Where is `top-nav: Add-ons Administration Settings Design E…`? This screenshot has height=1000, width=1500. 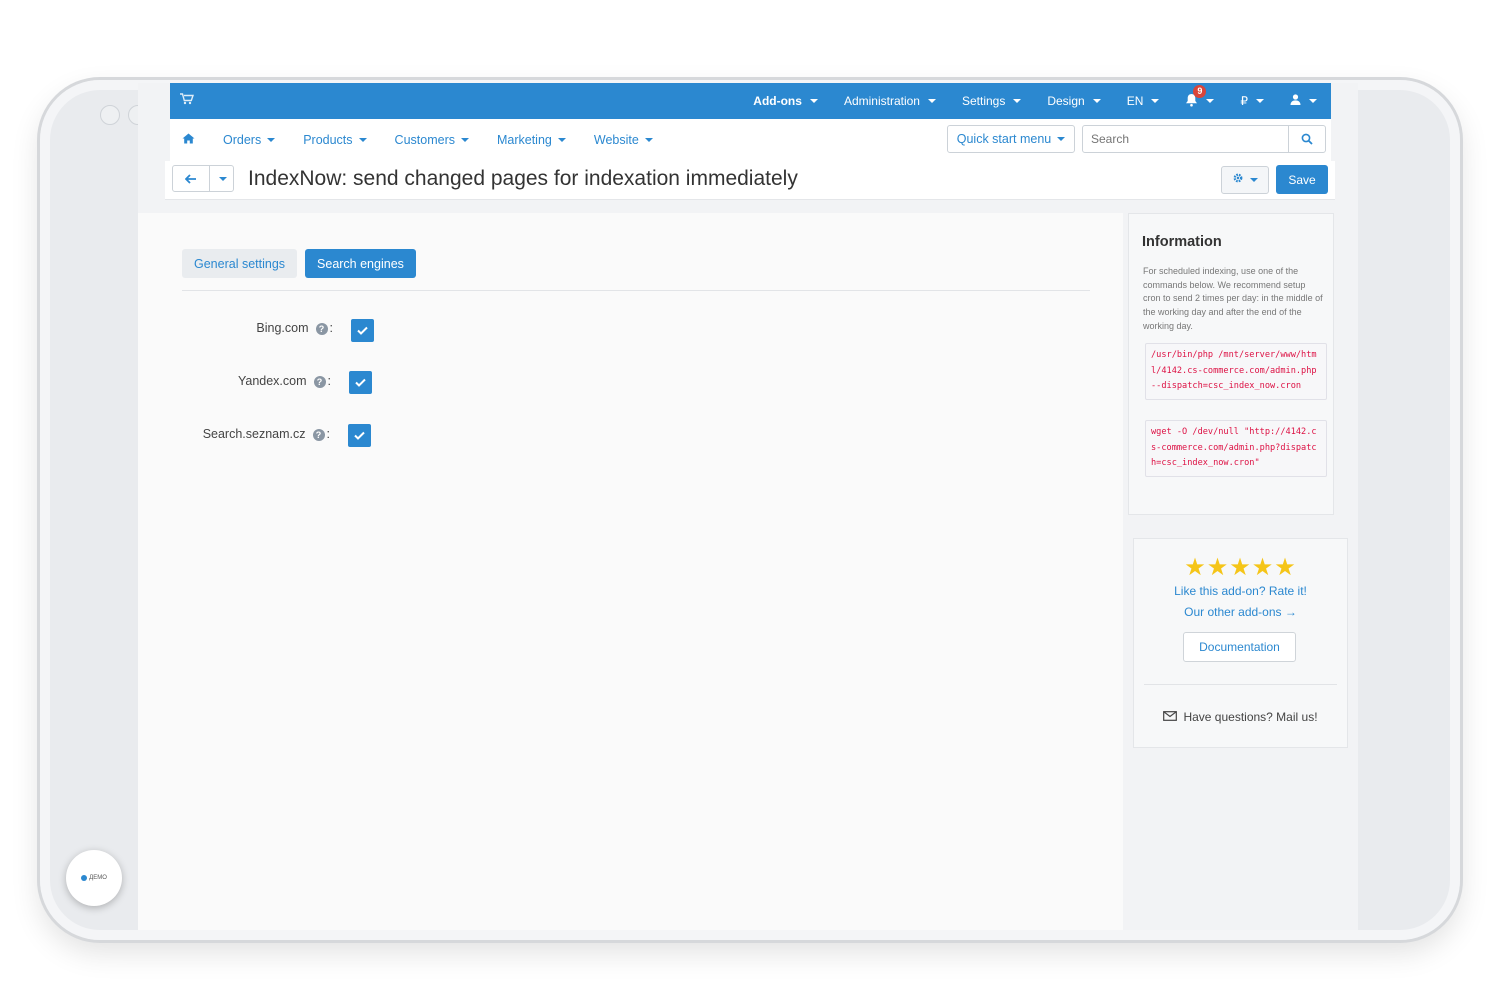
top-nav: Add-ons Administration Settings Design E… is located at coordinates (1035, 101).